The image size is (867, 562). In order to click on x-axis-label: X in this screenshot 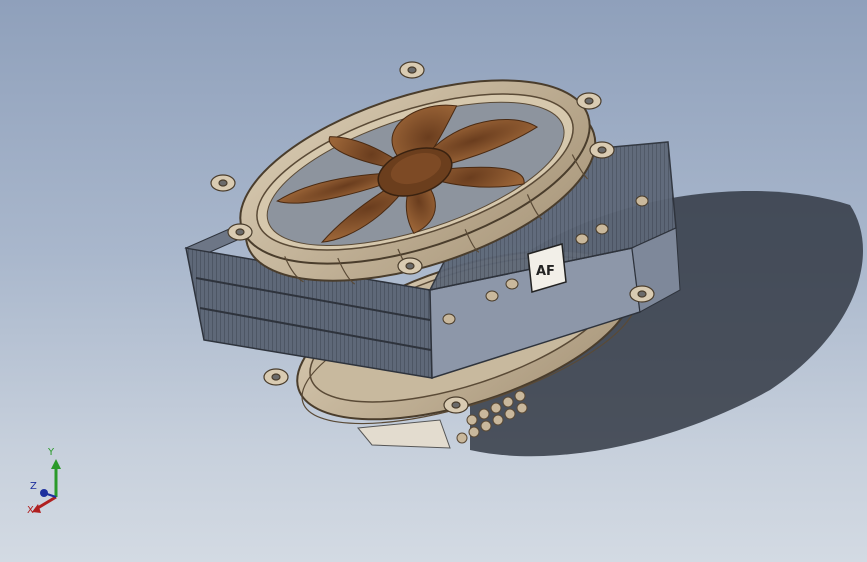, I will do `click(30, 510)`.